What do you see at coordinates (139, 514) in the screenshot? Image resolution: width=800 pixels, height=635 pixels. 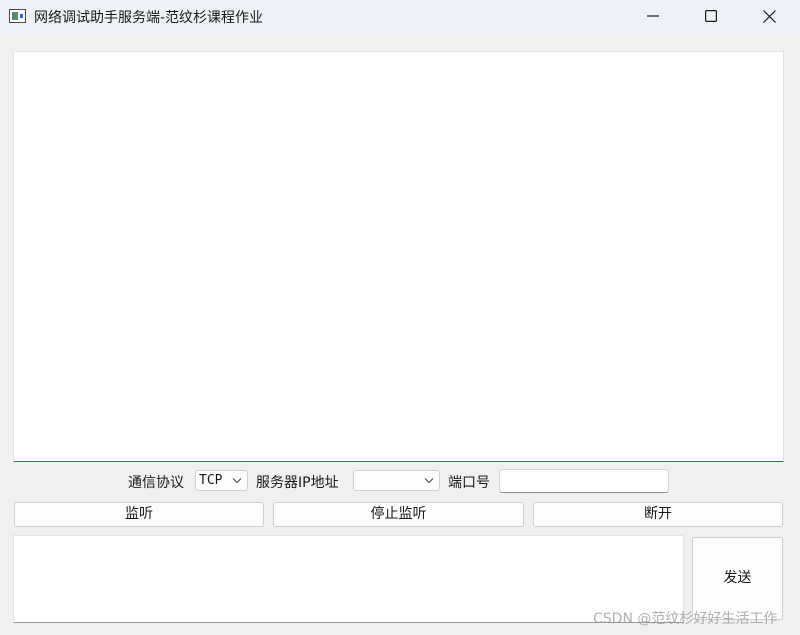 I see `listen-button: 监听` at bounding box center [139, 514].